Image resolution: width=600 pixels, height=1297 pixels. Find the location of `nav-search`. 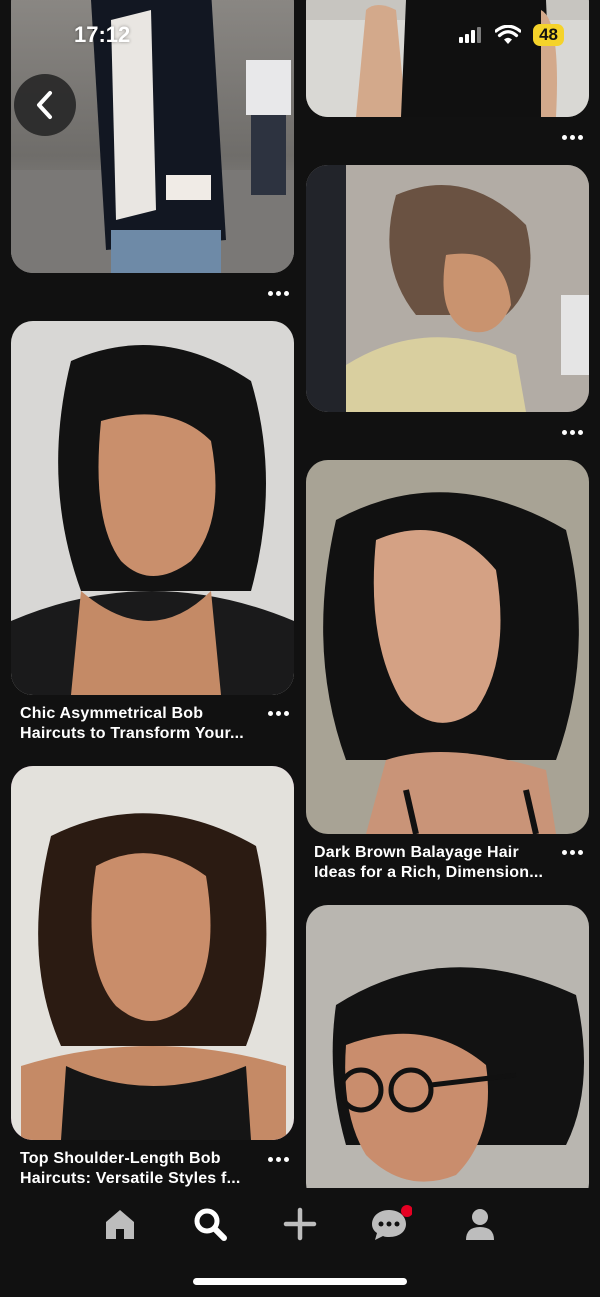

nav-search is located at coordinates (210, 1224).